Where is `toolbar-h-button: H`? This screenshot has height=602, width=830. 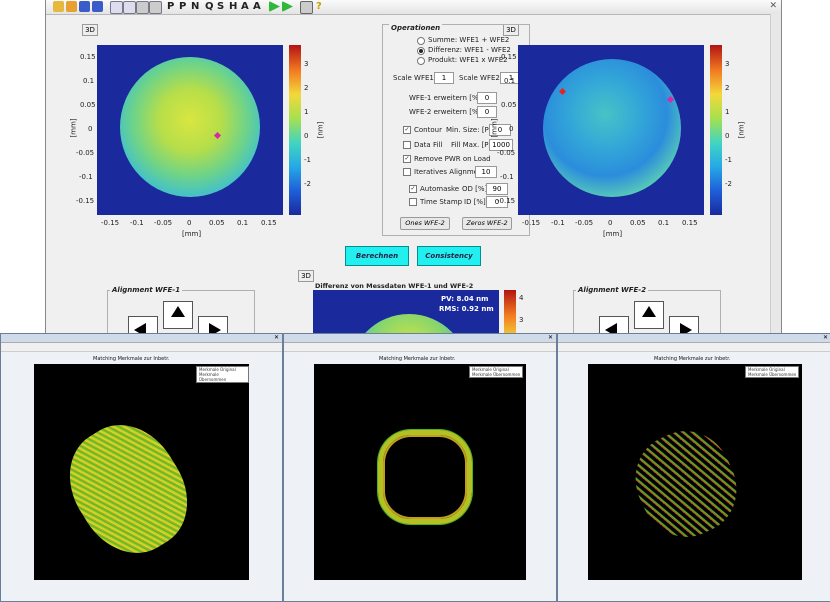 toolbar-h-button: H is located at coordinates (233, 6).